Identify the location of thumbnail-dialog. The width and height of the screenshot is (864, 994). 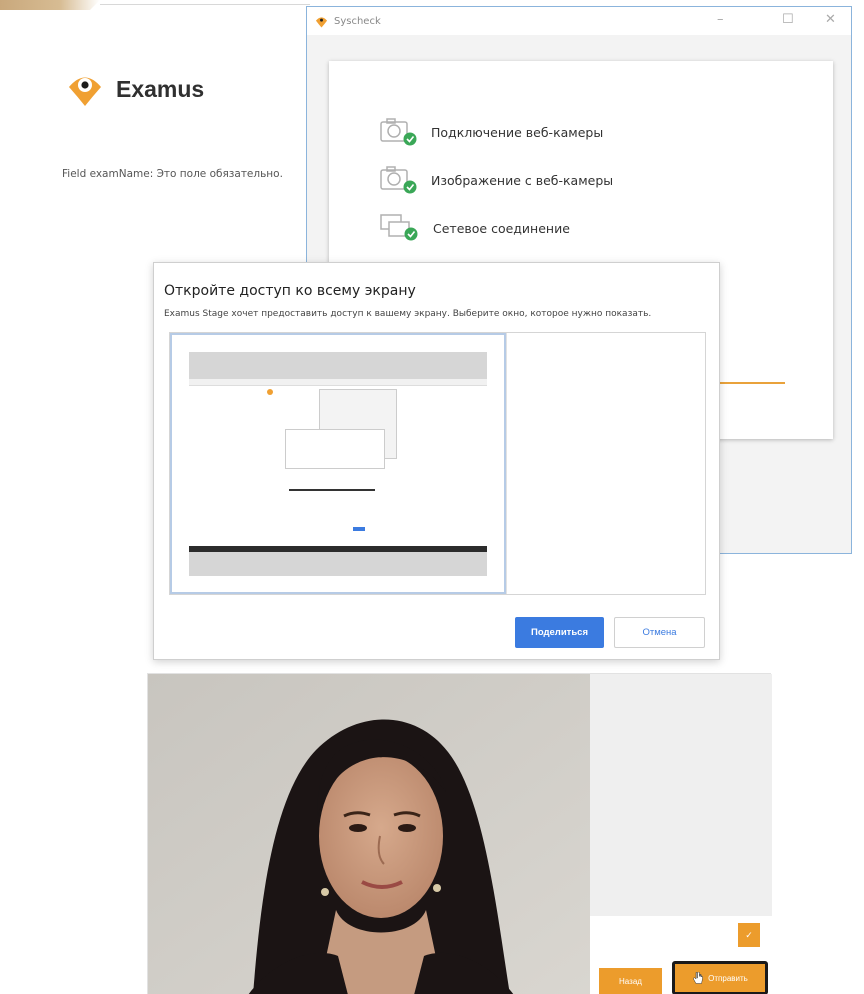
(335, 449).